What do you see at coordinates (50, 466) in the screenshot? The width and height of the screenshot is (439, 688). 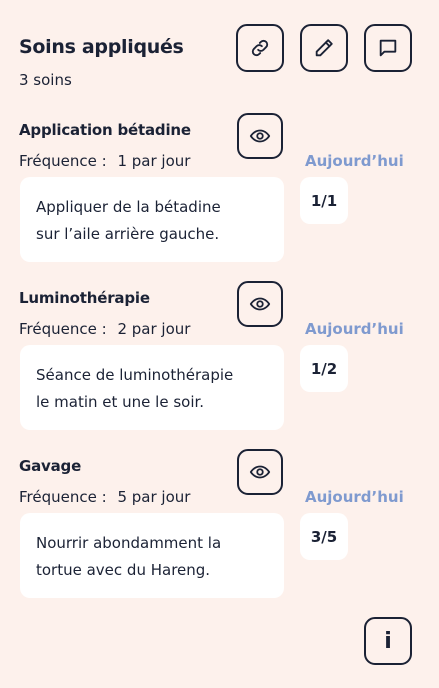 I see `care-name: Gavage` at bounding box center [50, 466].